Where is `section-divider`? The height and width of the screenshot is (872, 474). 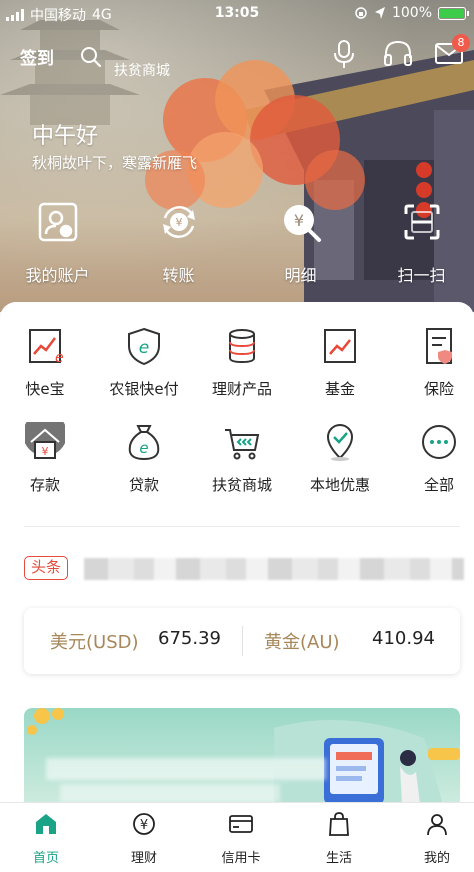
section-divider is located at coordinates (242, 526).